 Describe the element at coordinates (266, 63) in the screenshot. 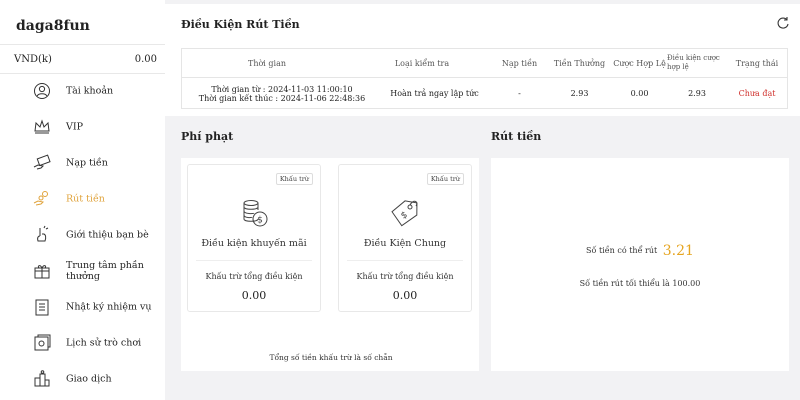

I see `header-time: Thời gian` at that location.